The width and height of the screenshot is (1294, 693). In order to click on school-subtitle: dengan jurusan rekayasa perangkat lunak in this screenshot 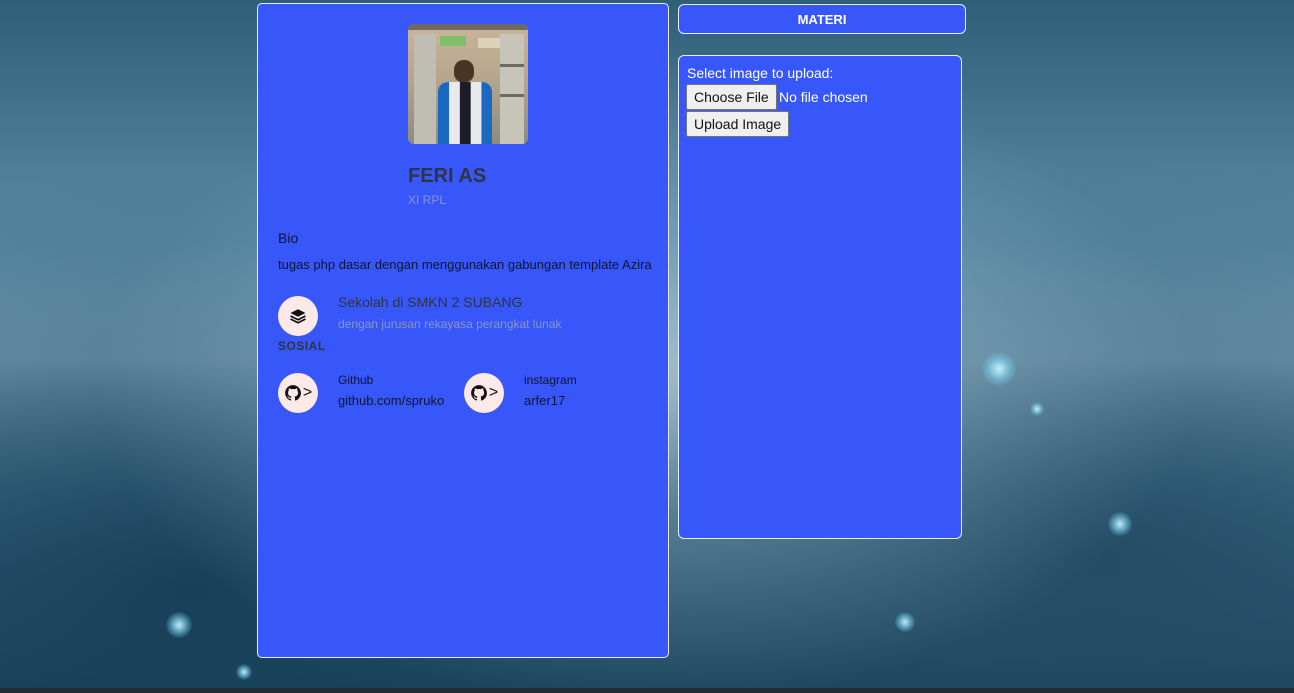, I will do `click(450, 324)`.